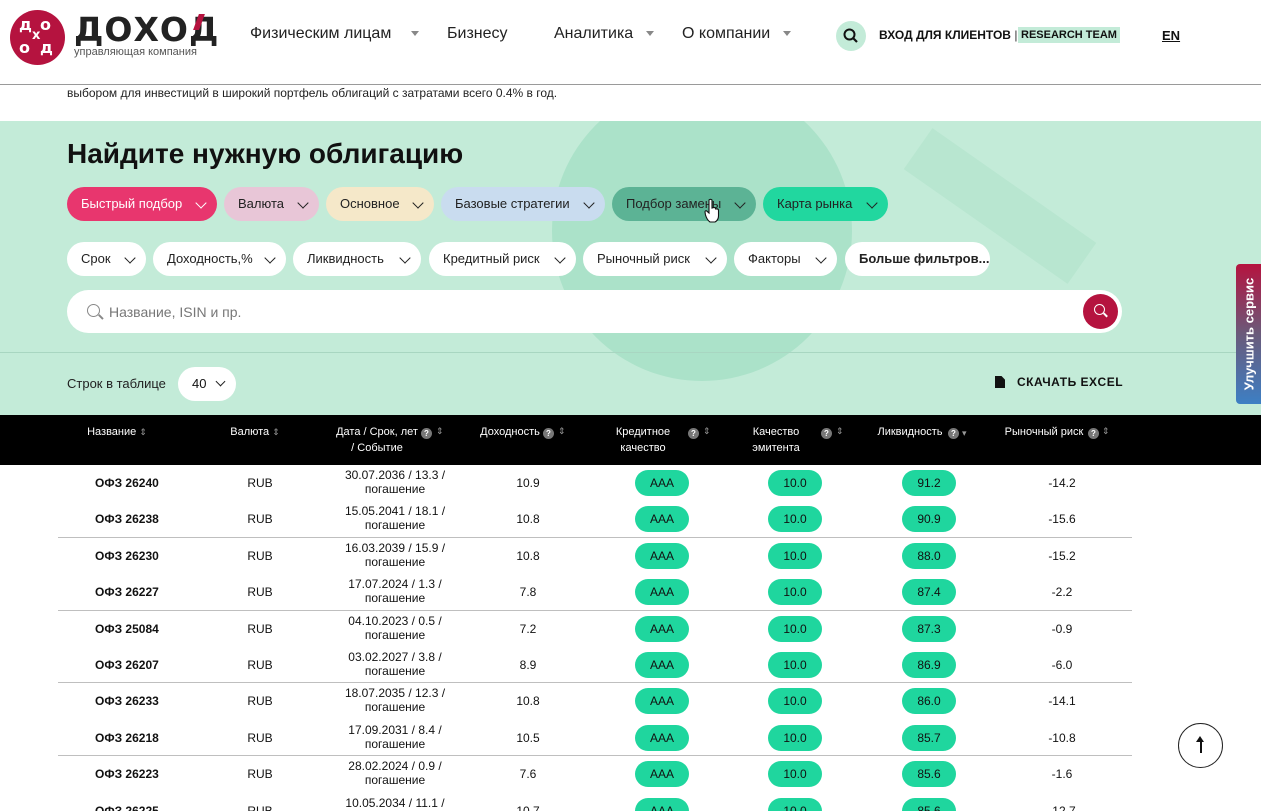 Image resolution: width=1261 pixels, height=811 pixels. Describe the element at coordinates (127, 556) in the screenshot. I see `bond-name: ОФЗ 26230` at that location.